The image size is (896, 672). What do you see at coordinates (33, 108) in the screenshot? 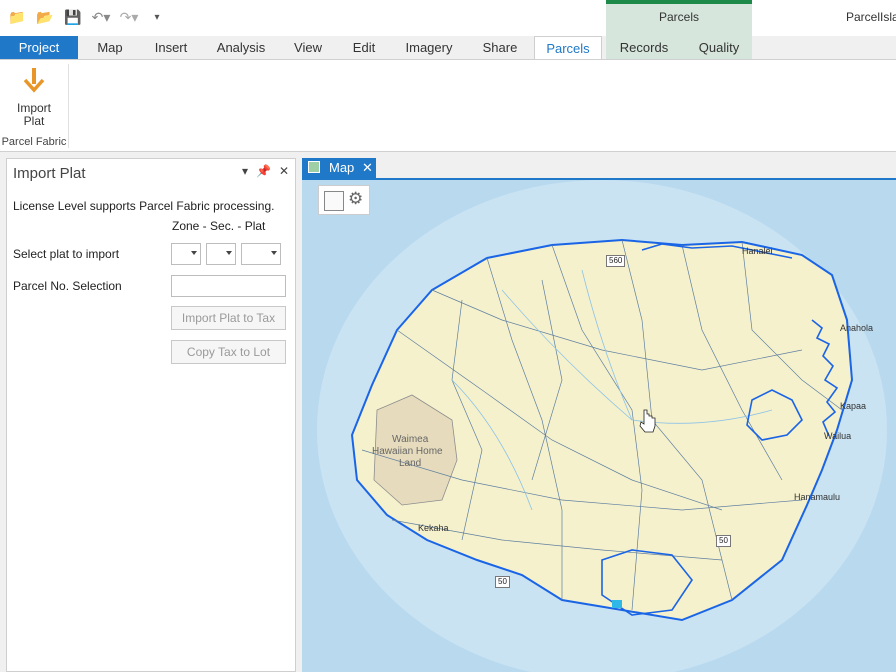
I see `import-plat-label-1: Import` at bounding box center [33, 108].